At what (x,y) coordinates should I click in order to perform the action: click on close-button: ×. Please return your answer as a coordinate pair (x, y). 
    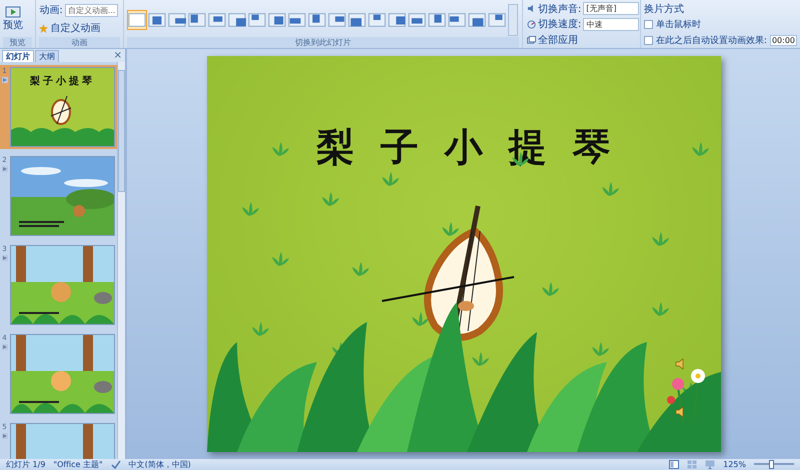
    Looking at the image, I should click on (118, 55).